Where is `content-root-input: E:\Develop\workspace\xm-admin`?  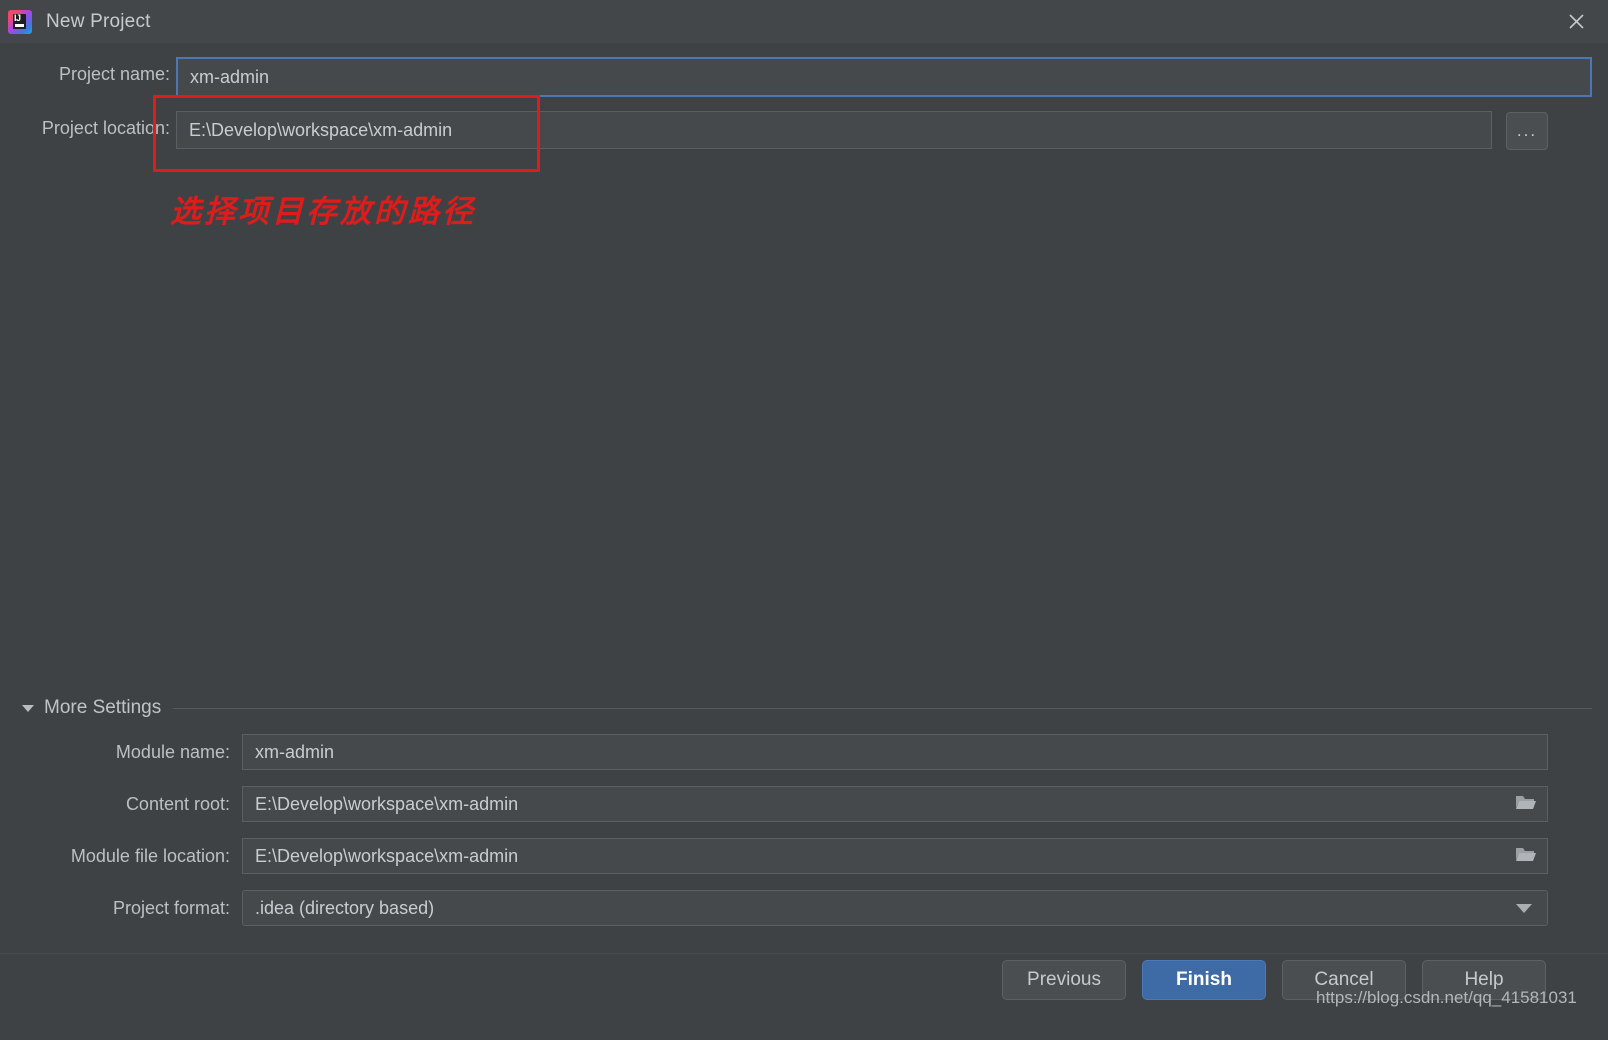 content-root-input: E:\Develop\workspace\xm-admin is located at coordinates (895, 804).